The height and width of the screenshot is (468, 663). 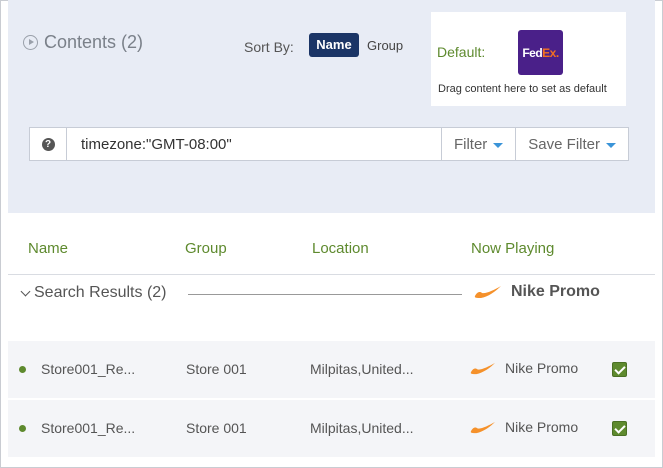 I want to click on column-header-group: Group, so click(x=206, y=248).